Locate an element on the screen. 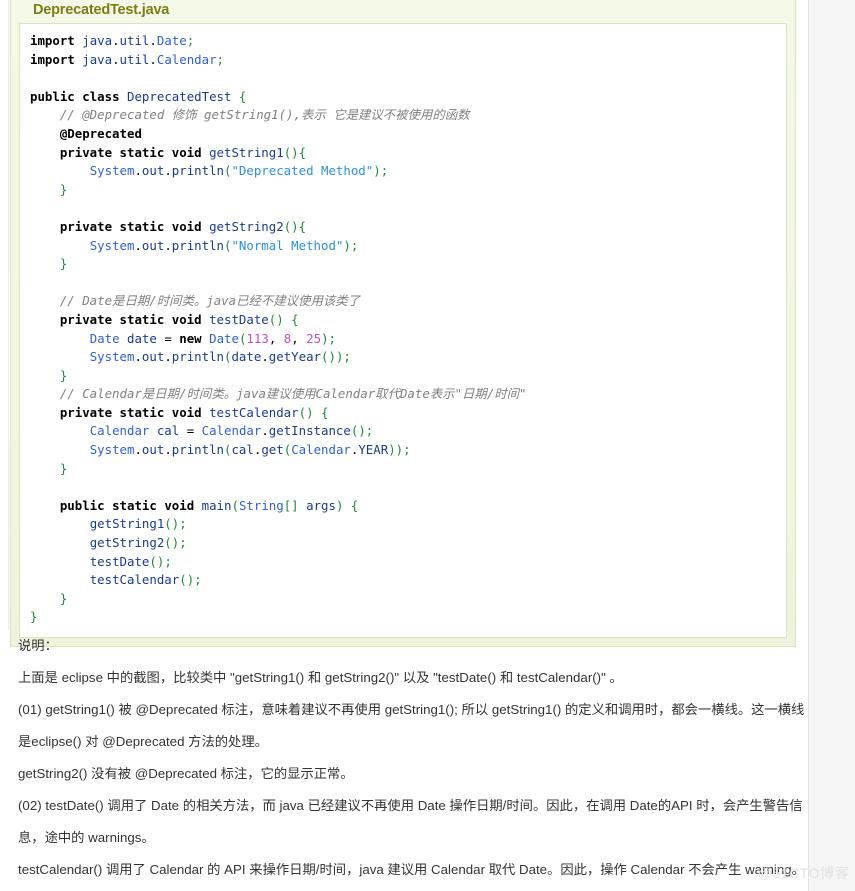 Image resolution: width=855 pixels, height=891 pixels. explanation-paragraph: 2.2) @Inherited is located at coordinates (405, 888).